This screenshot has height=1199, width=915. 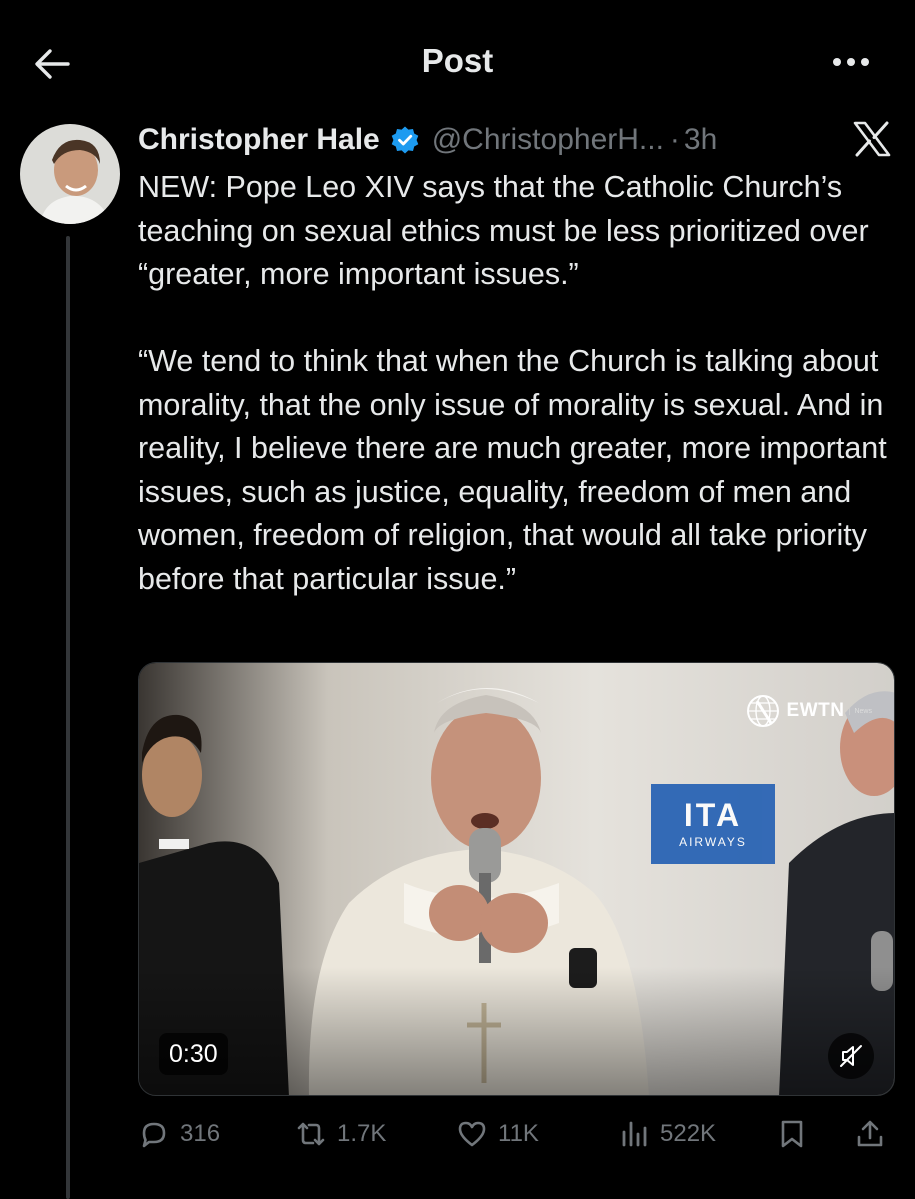 I want to click on bar-chart-icon, so click(x=634, y=1134).